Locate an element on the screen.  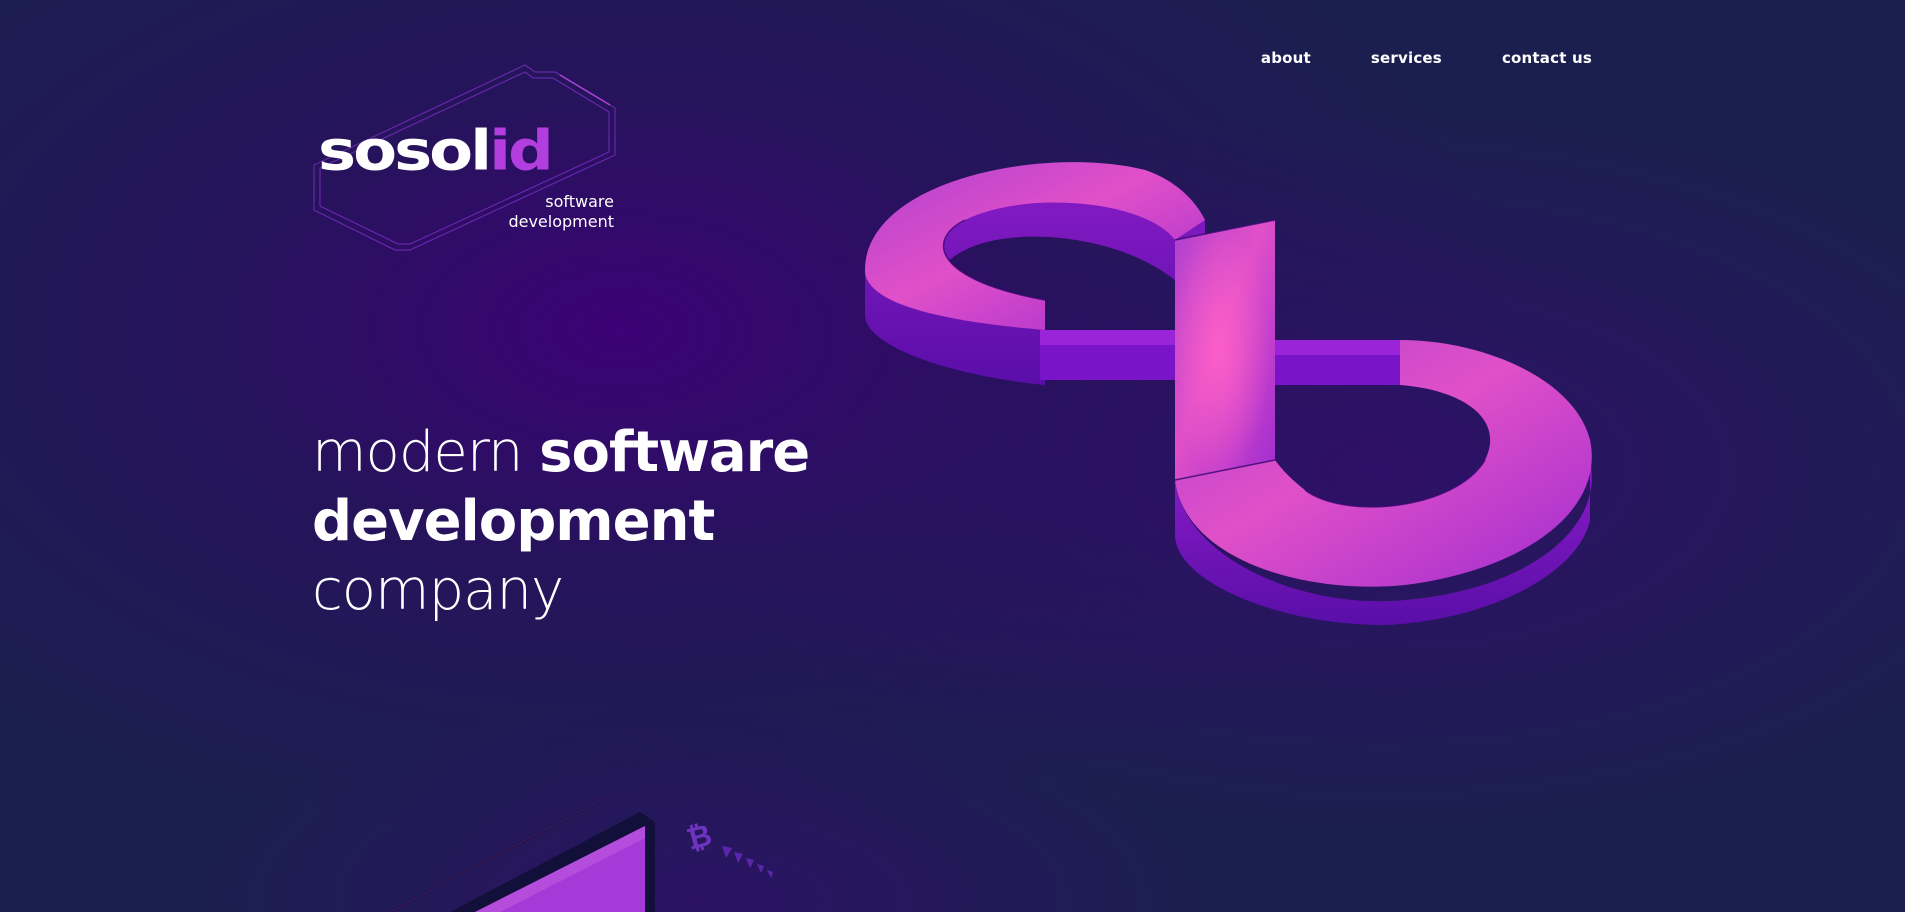
laptop-illustration-icon: ₿ is located at coordinates (581, 853).